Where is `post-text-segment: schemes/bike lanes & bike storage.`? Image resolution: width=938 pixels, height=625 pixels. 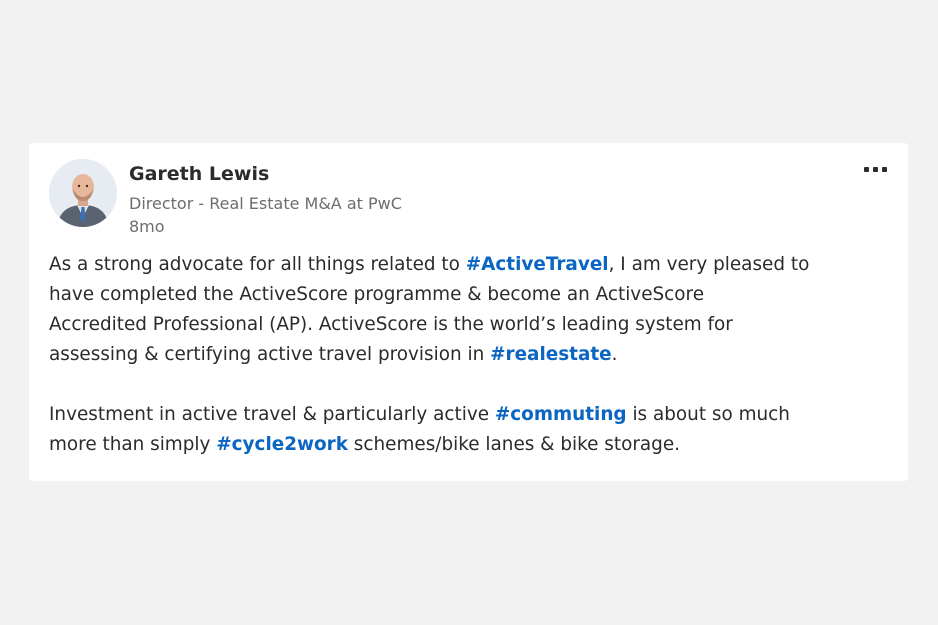
post-text-segment: schemes/bike lanes & bike storage. is located at coordinates (514, 444).